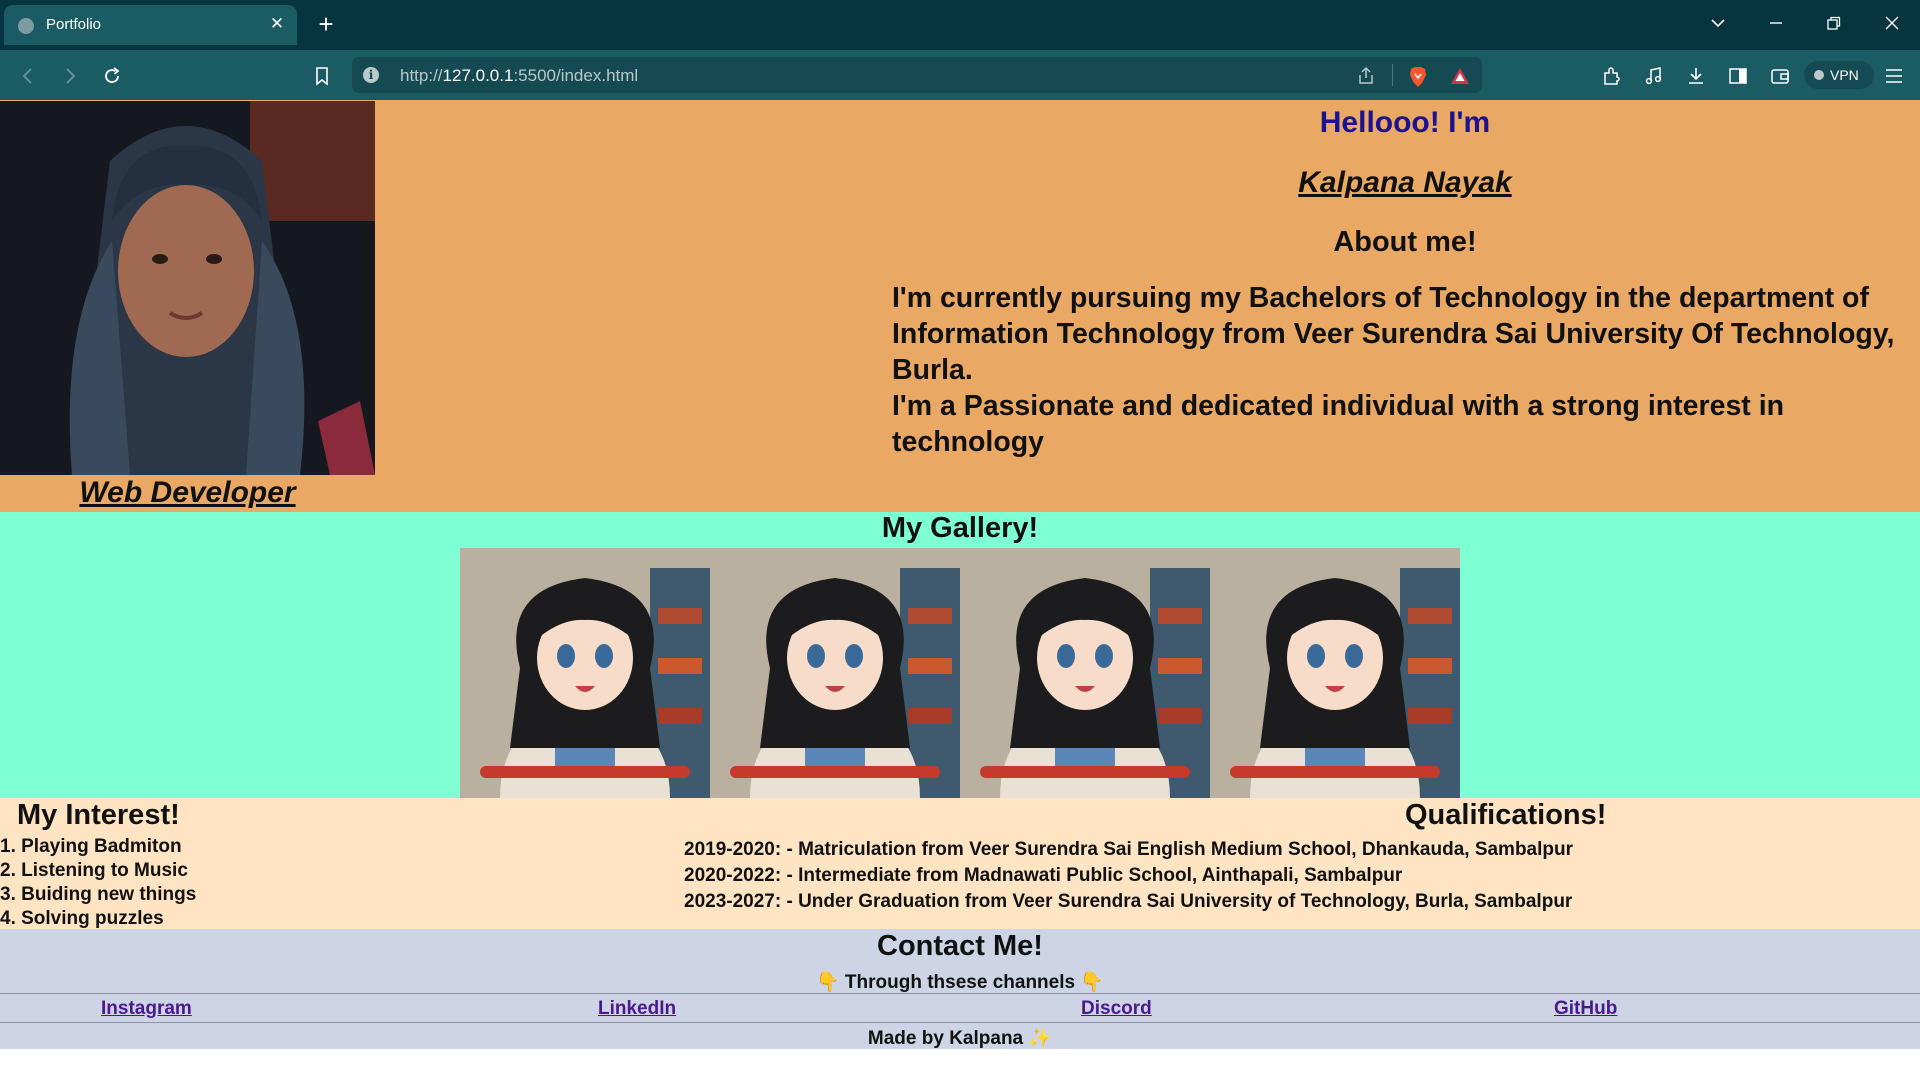 Image resolution: width=1920 pixels, height=1080 pixels. I want to click on share-icon, so click(1366, 78).